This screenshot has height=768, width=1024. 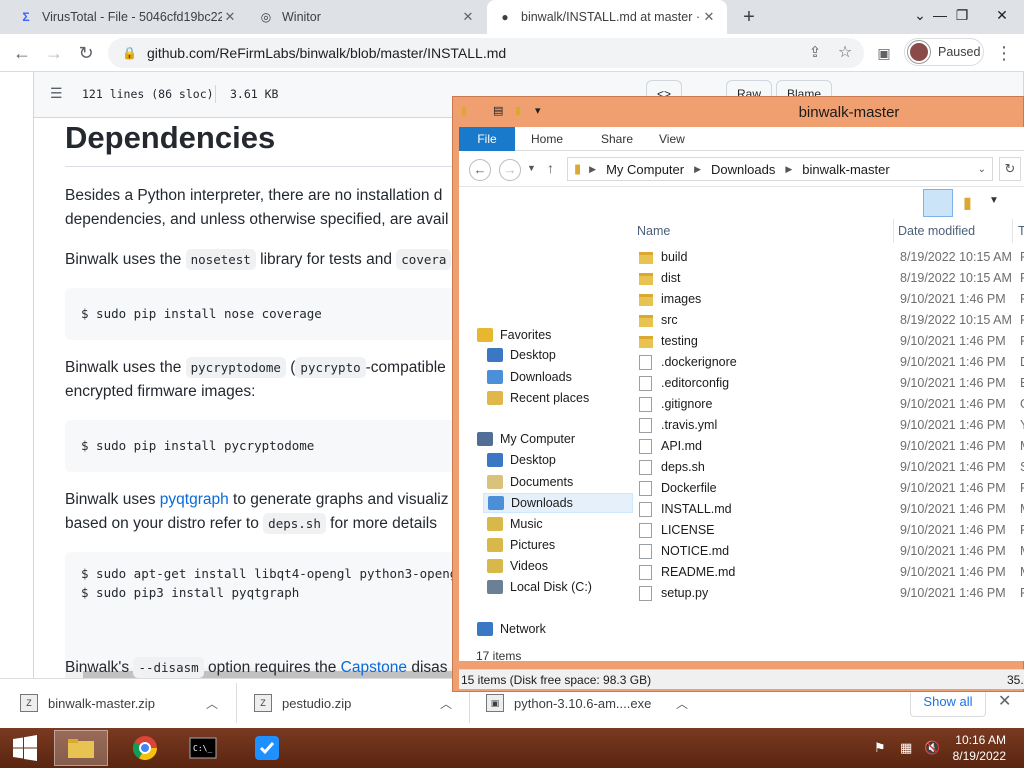 I want to click on file-row: .gitignore 9/10/2021 1:46 PM G, so click(x=830, y=404).